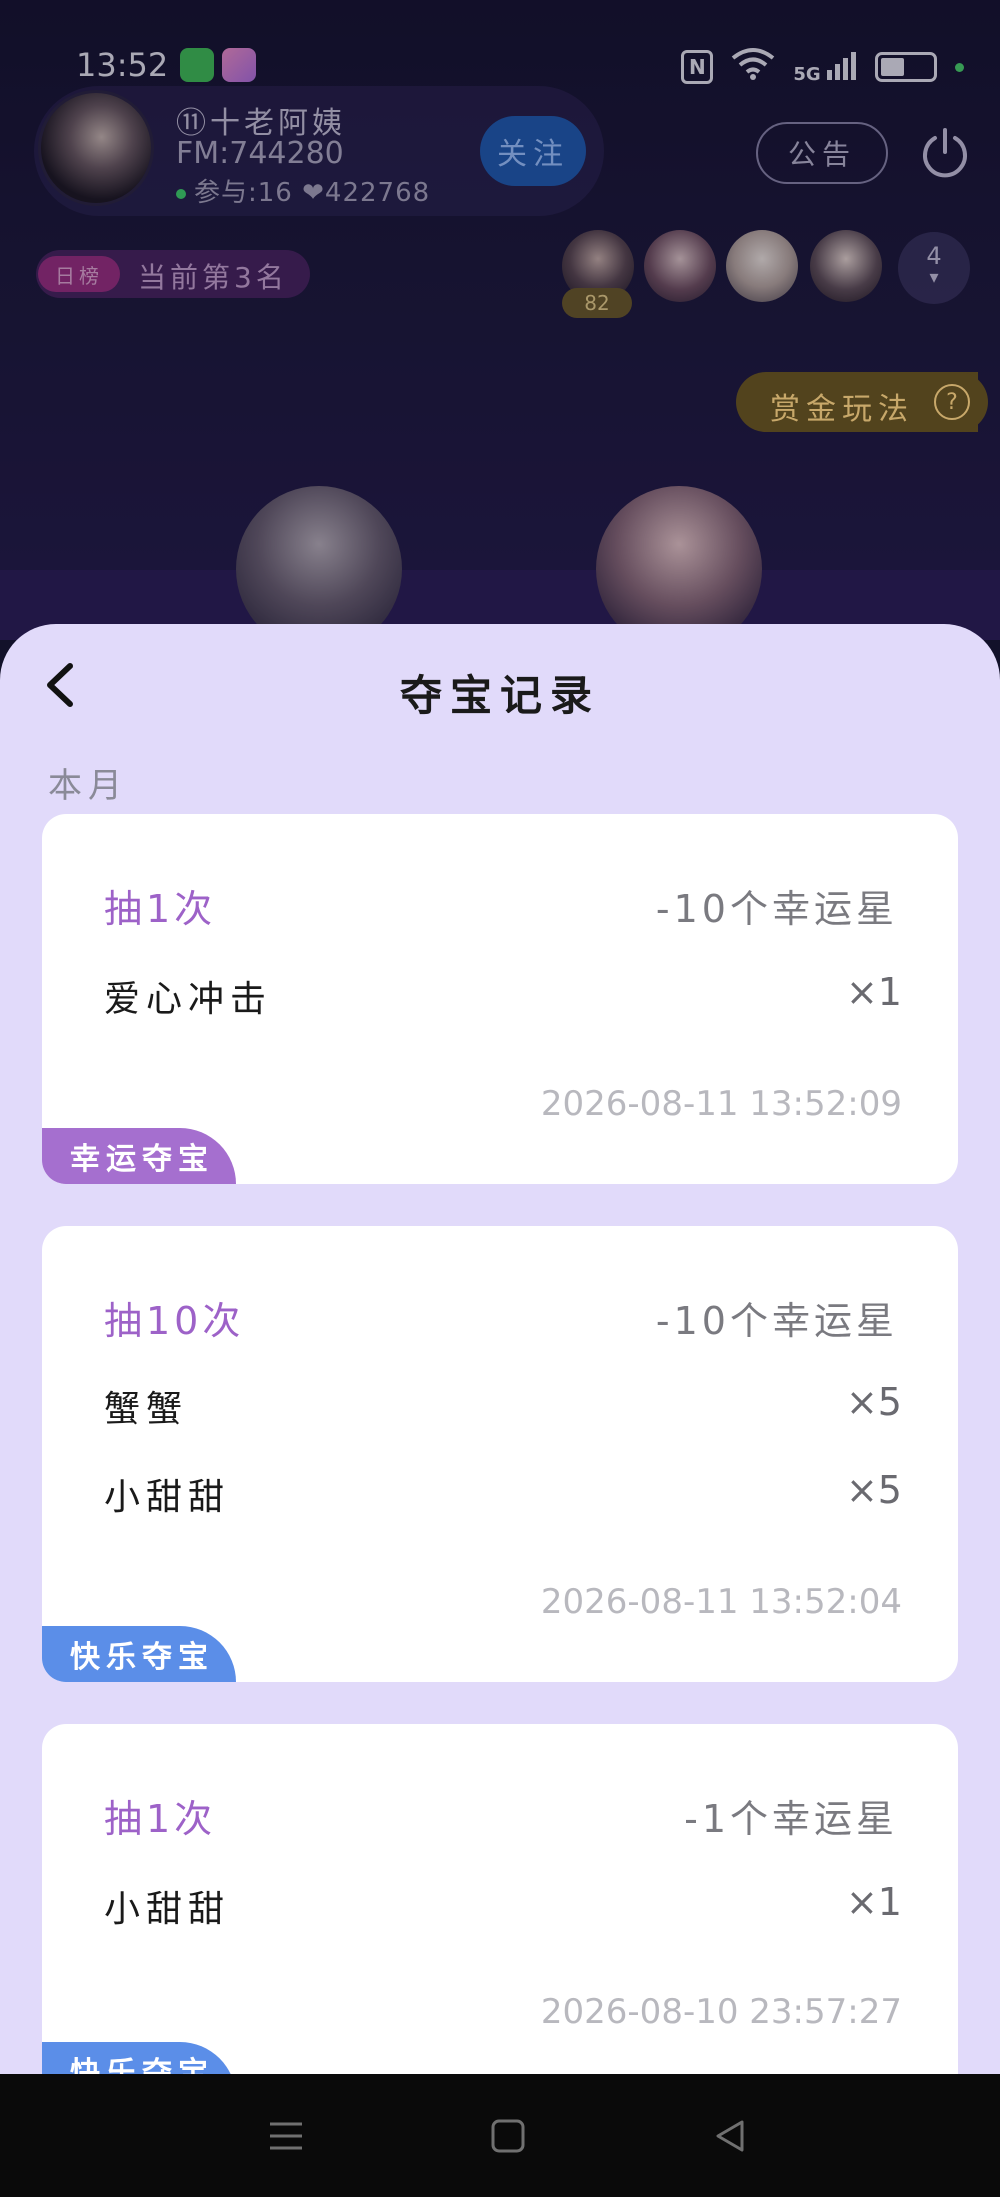 This screenshot has width=1000, height=2197. I want to click on record-time: 2026-08-11 13:52:09, so click(721, 1104).